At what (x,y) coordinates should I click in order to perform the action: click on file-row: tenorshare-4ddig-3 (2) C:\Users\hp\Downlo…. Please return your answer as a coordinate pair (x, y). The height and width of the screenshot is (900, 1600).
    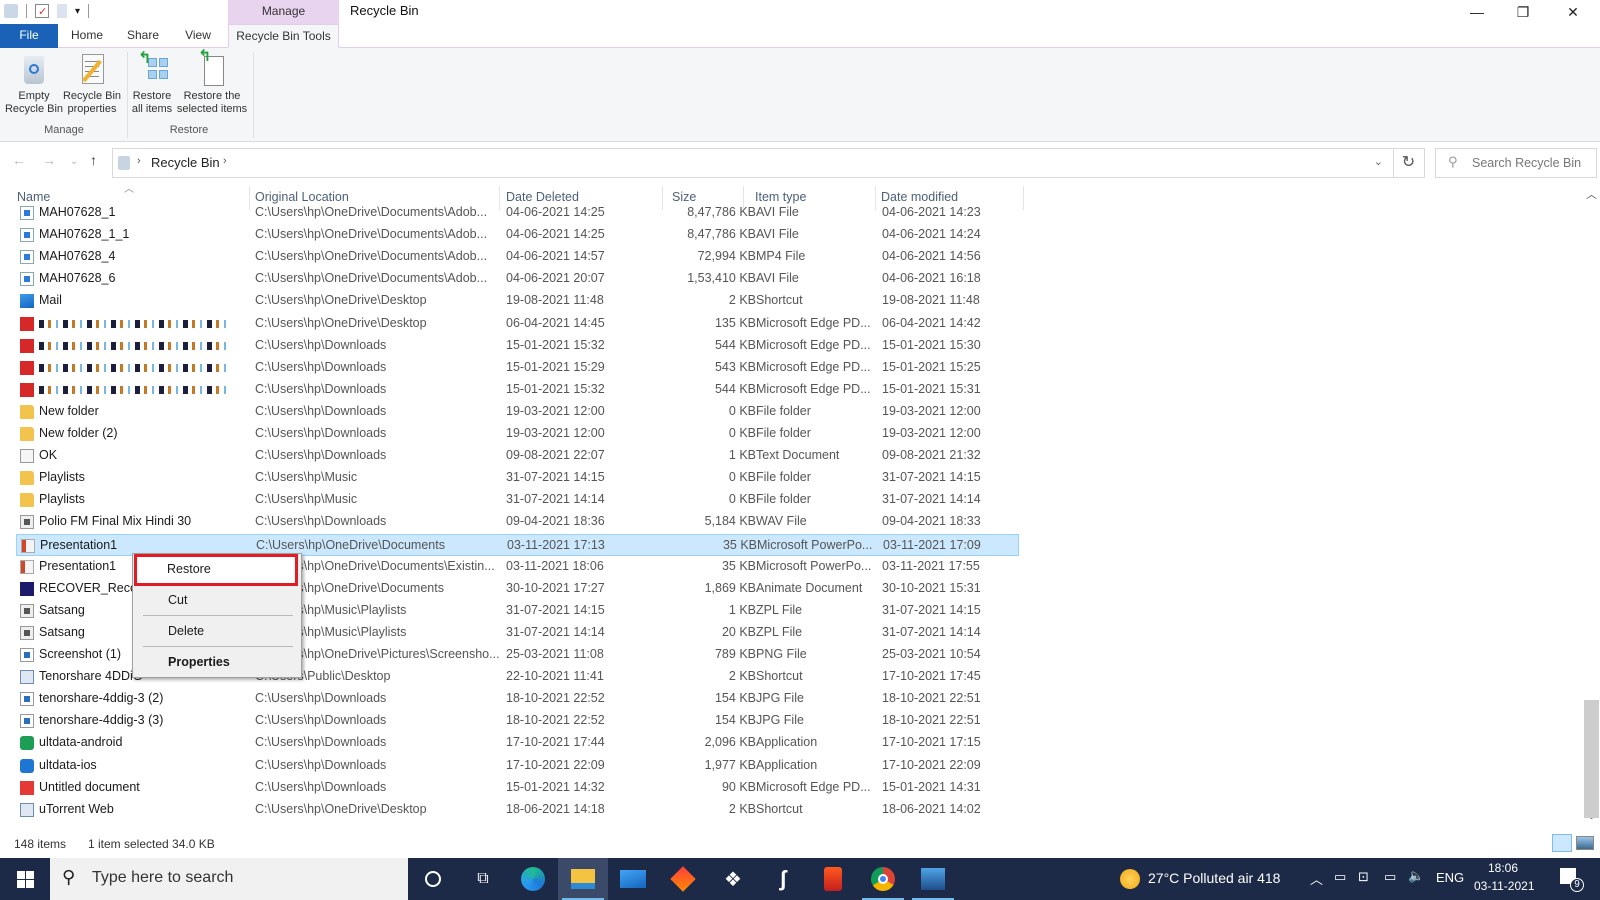
    Looking at the image, I should click on (517, 699).